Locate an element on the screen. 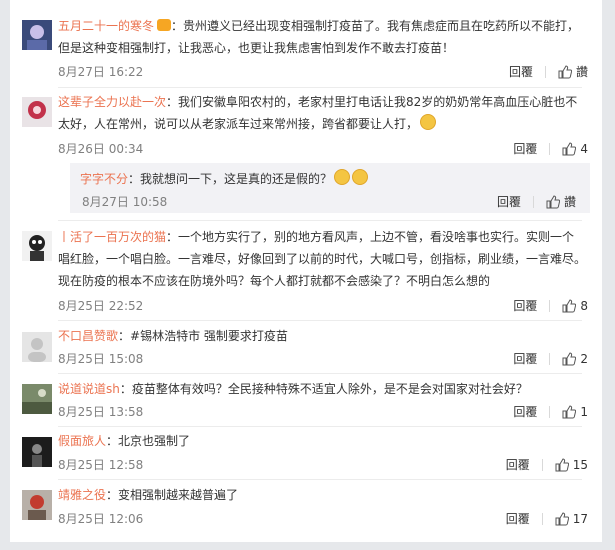 The height and width of the screenshot is (550, 615). comment-text: ：疫苗整体有效吗？全民接种特殊不适宜人除外，是不是会对国家对社会好？ is located at coordinates (323, 389).